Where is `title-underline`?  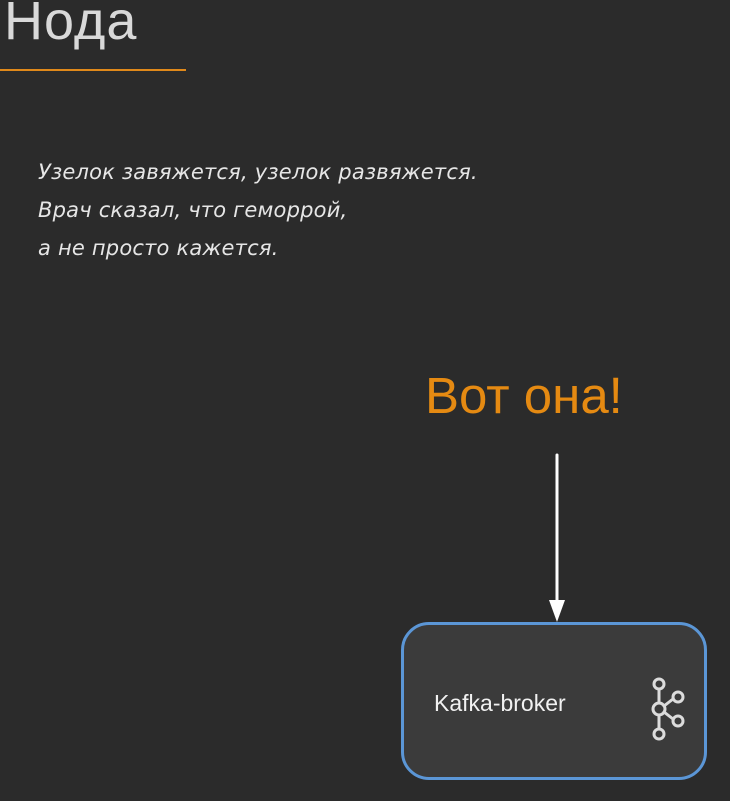 title-underline is located at coordinates (93, 70).